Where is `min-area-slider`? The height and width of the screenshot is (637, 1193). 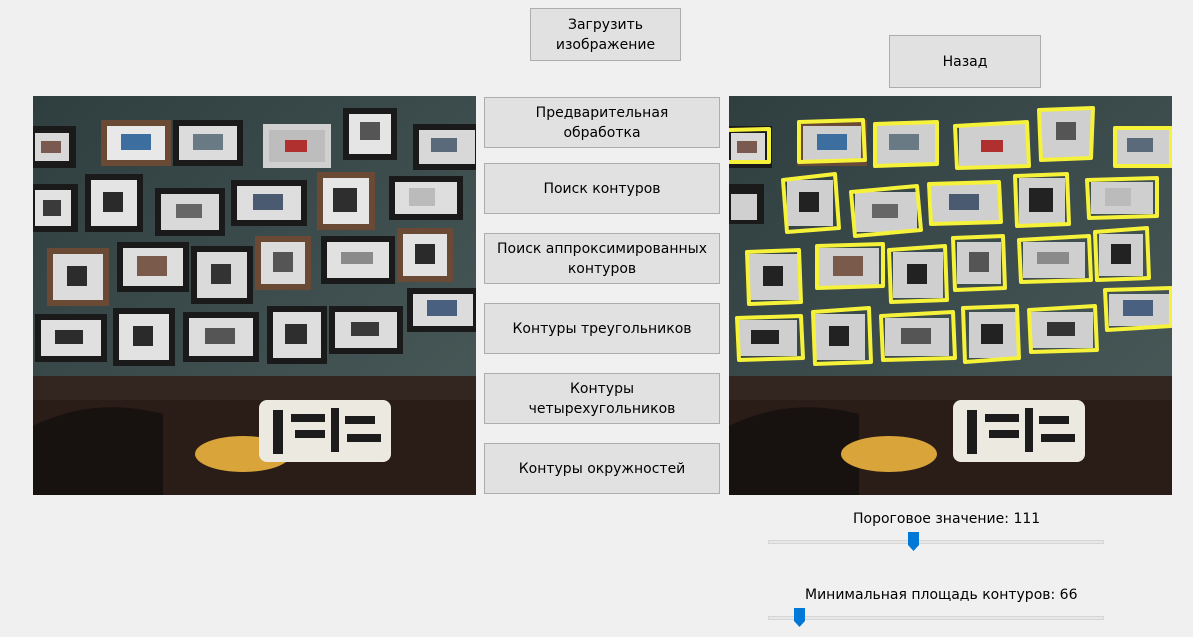
min-area-slider is located at coordinates (936, 618).